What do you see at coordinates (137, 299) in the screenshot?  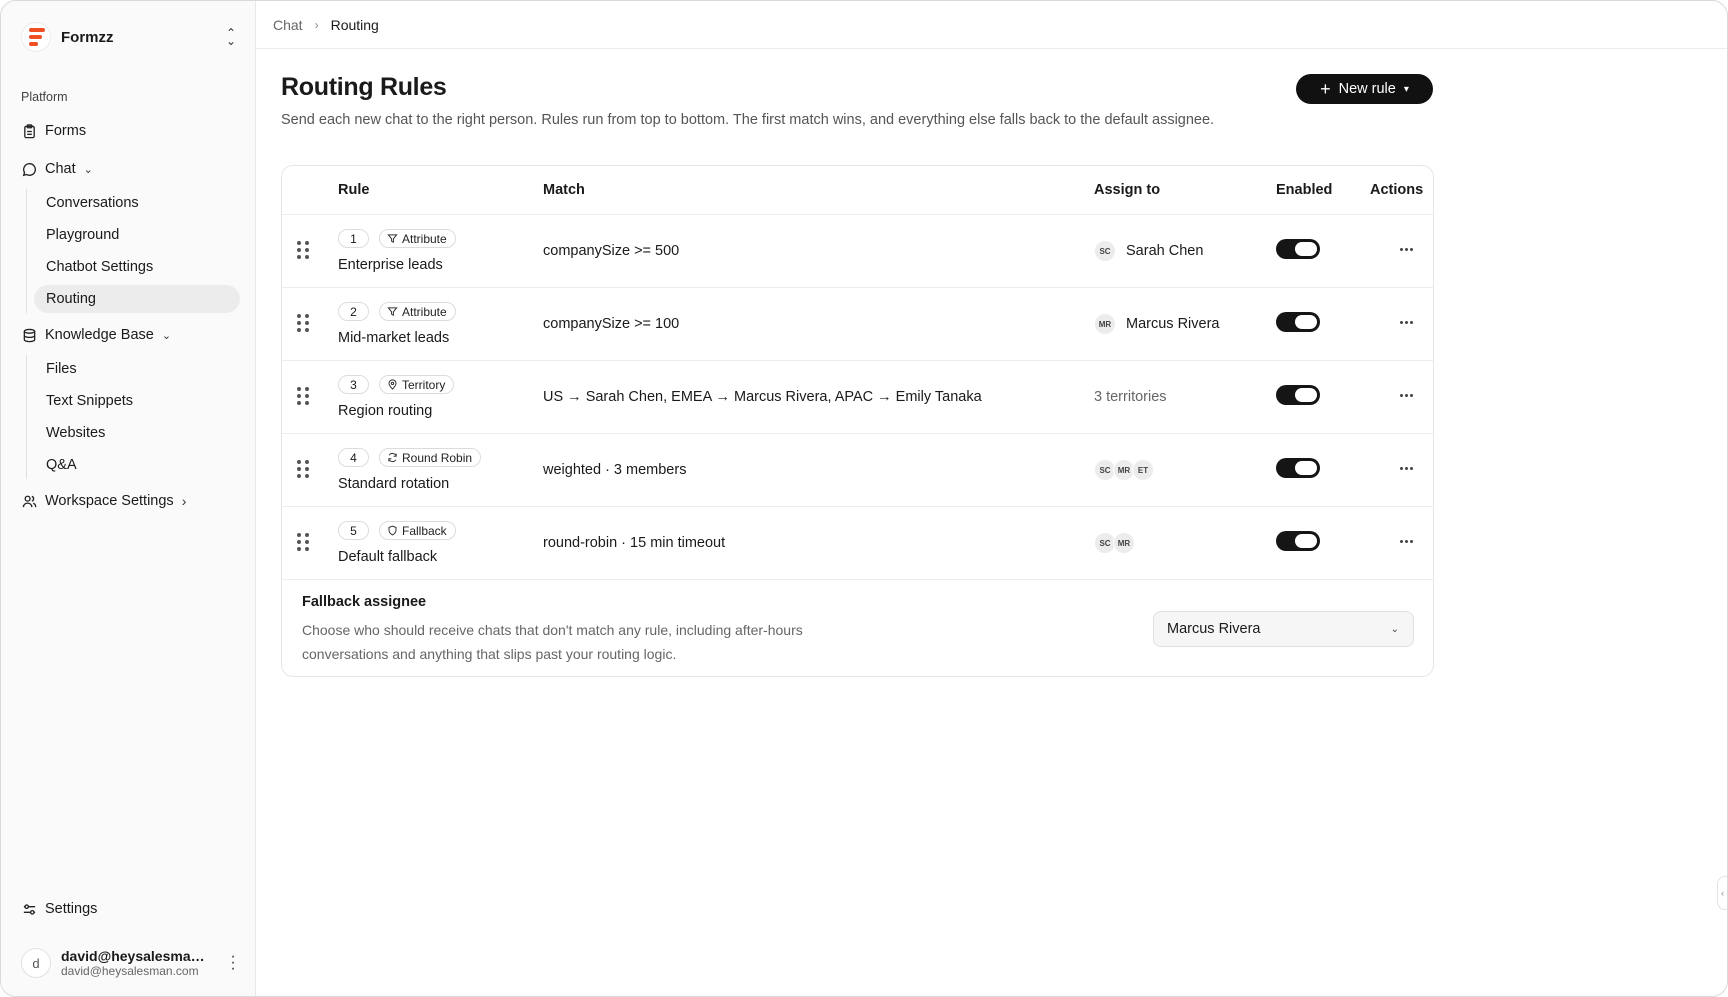 I see `sidebar-item-routing: Routing` at bounding box center [137, 299].